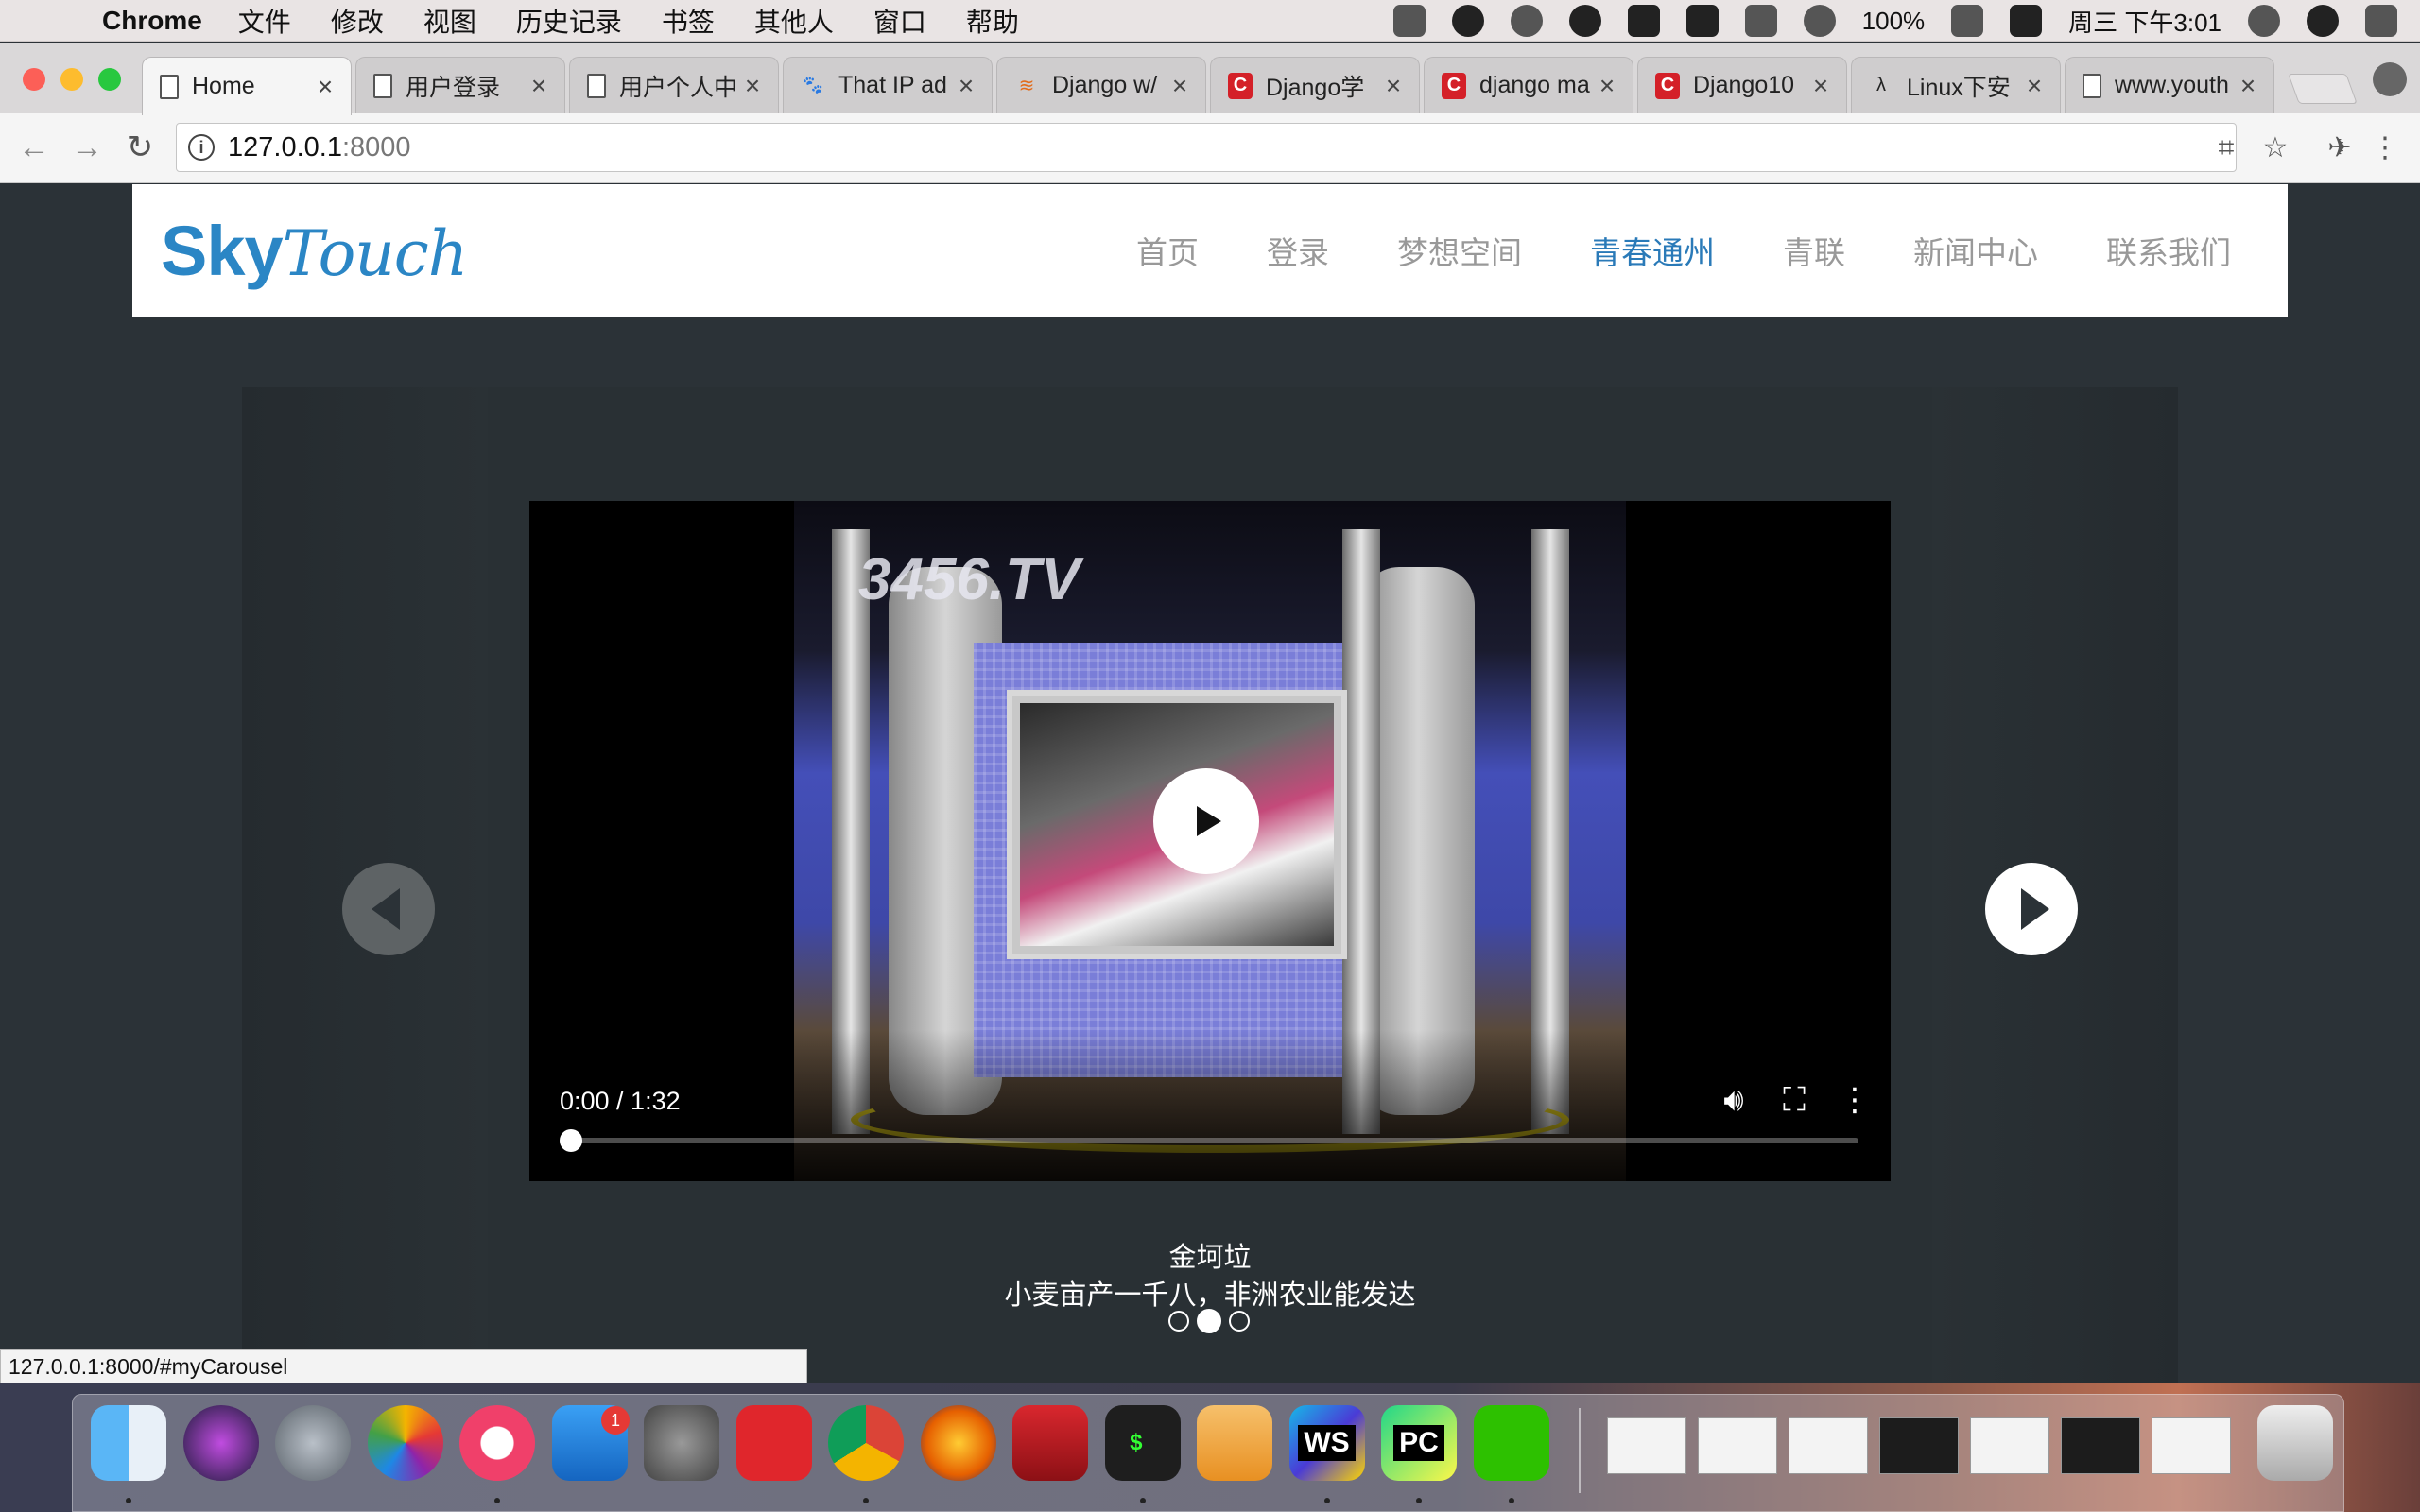 Image resolution: width=2420 pixels, height=1512 pixels. What do you see at coordinates (264, 21) in the screenshot?
I see `menu-file: 文件` at bounding box center [264, 21].